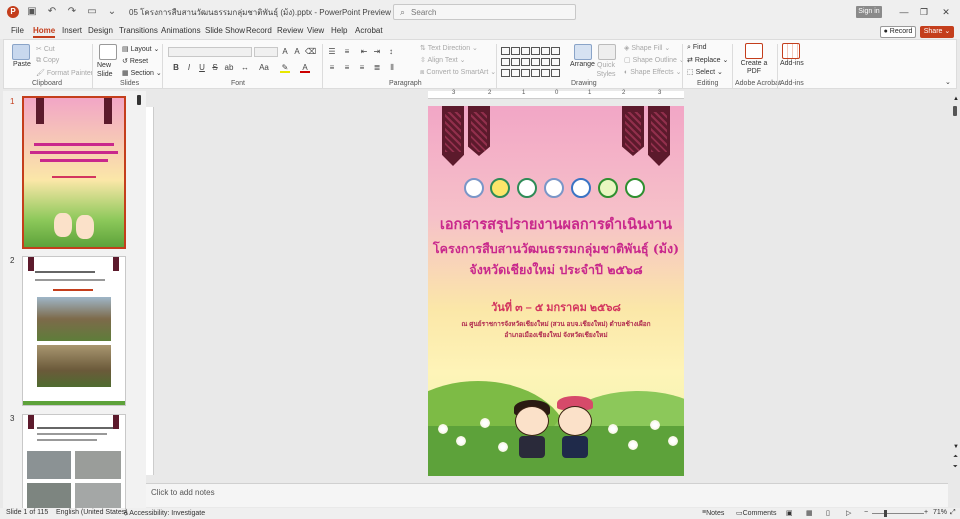 This screenshot has height=519, width=960. What do you see at coordinates (245, 68) in the screenshot?
I see `char-spacing-icon: ↔` at bounding box center [245, 68].